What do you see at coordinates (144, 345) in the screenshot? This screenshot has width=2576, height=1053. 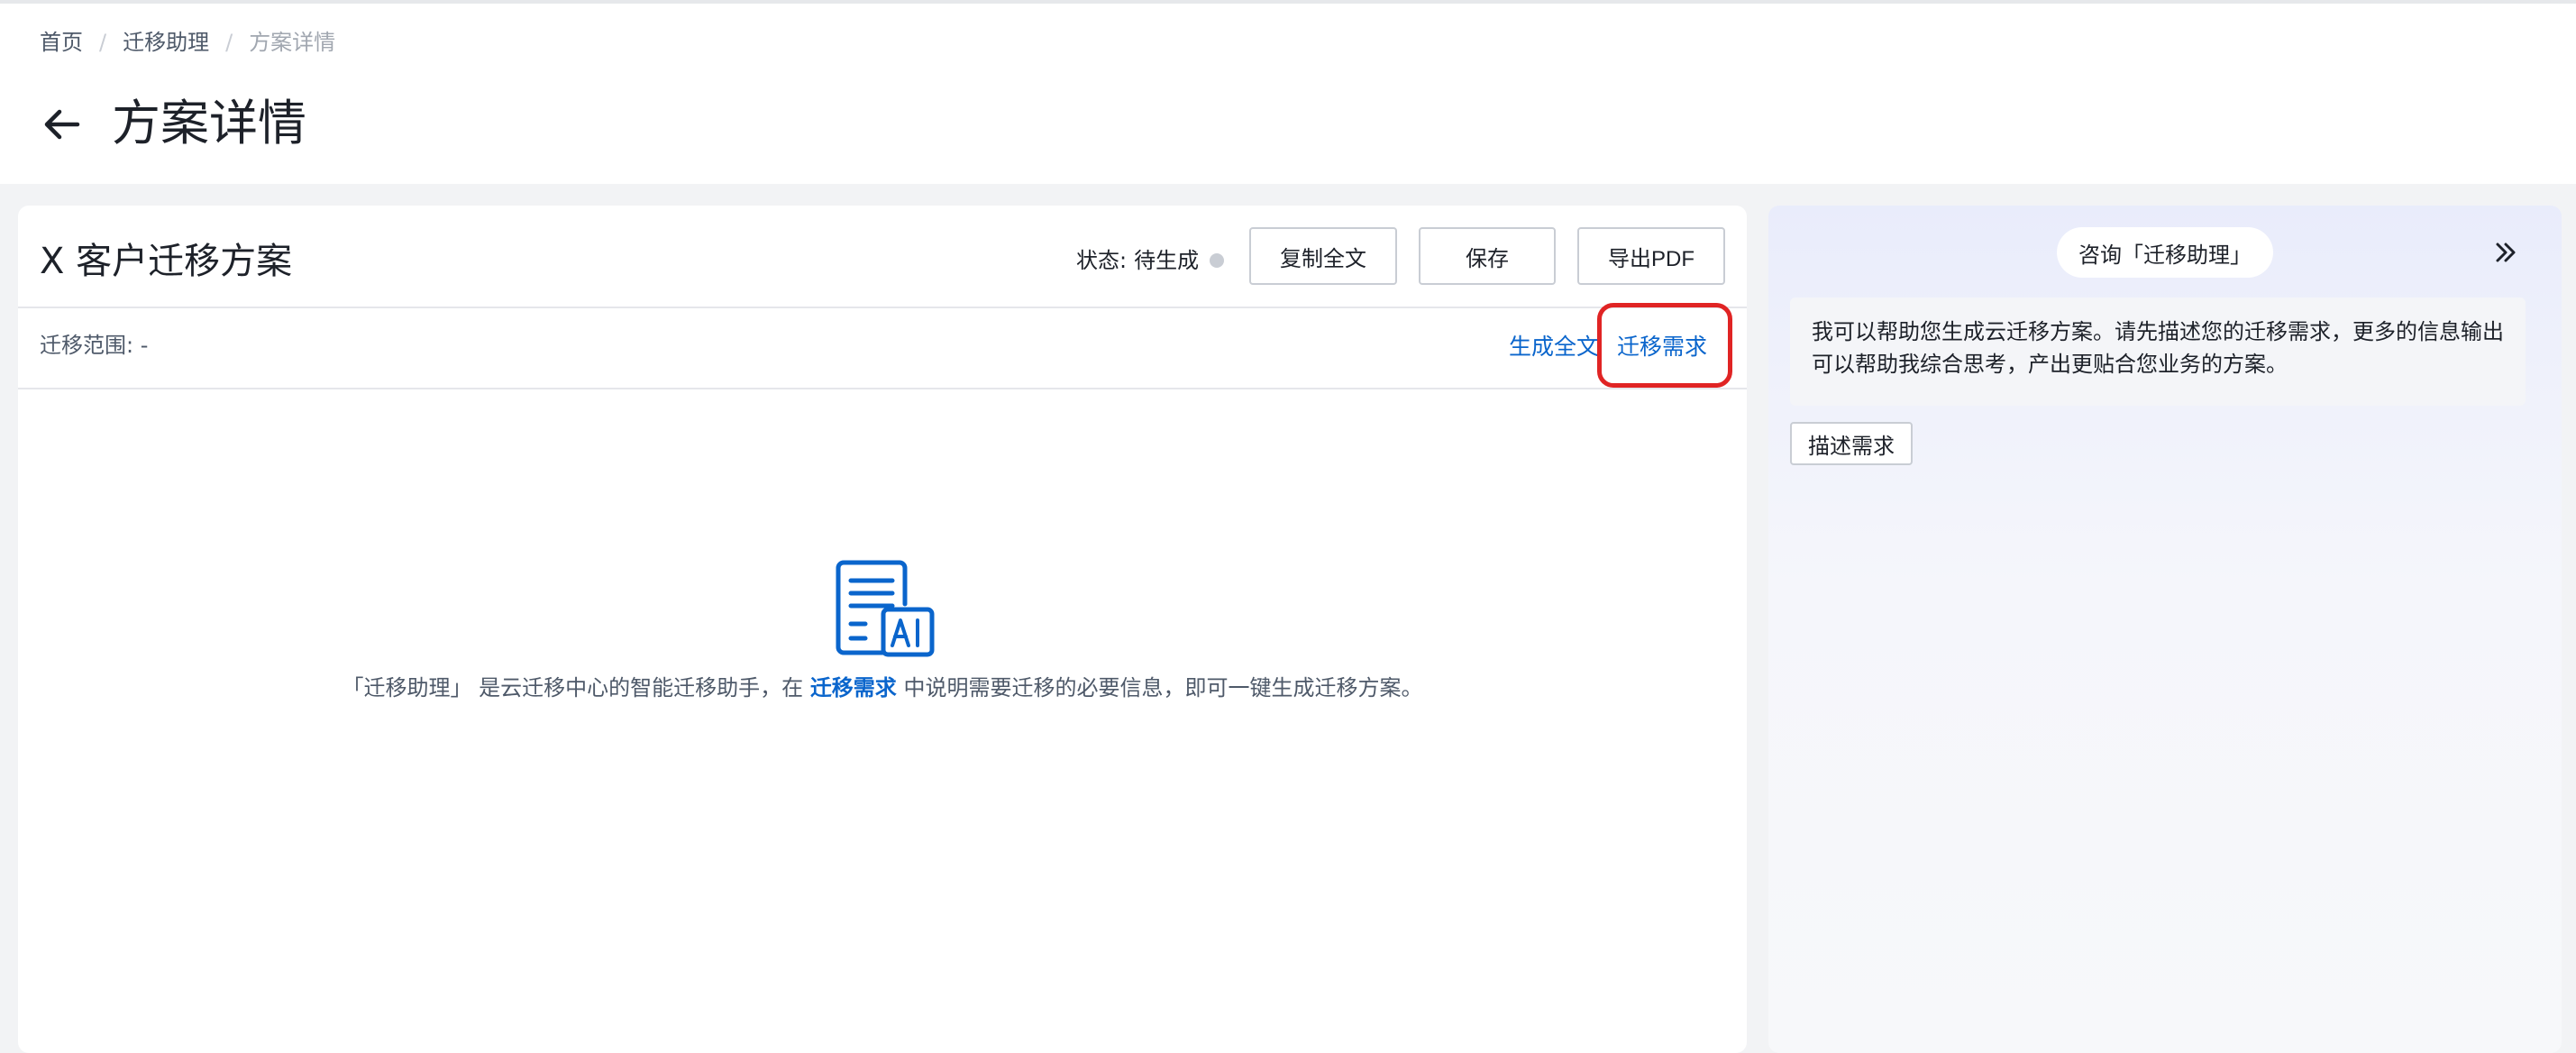 I see `scope-value: -` at bounding box center [144, 345].